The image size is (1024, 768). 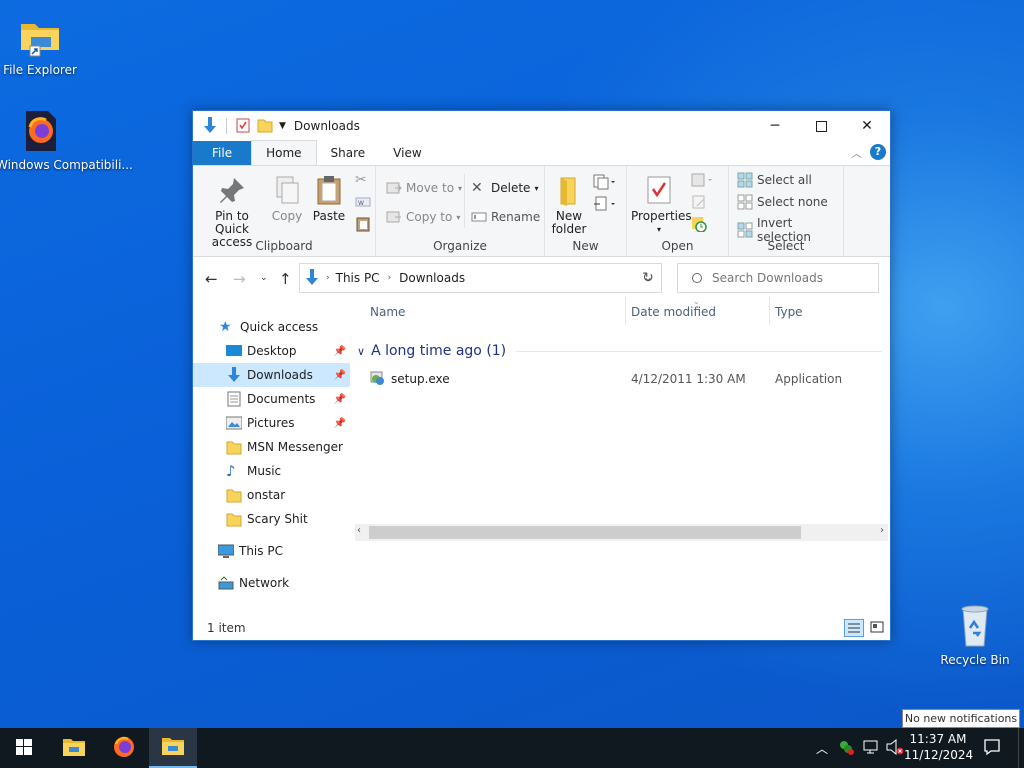 I want to click on start-button, so click(x=24, y=748).